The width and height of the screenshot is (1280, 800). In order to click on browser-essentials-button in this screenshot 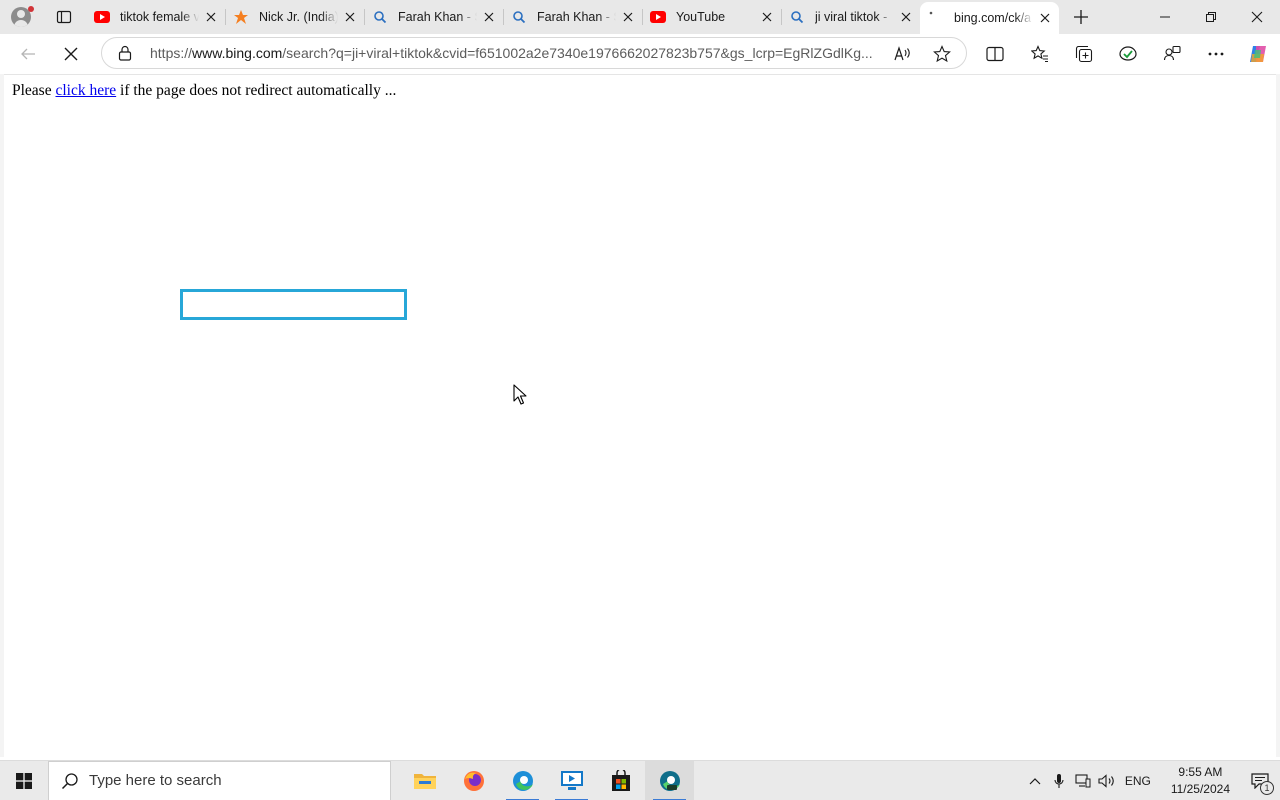, I will do `click(1128, 54)`.